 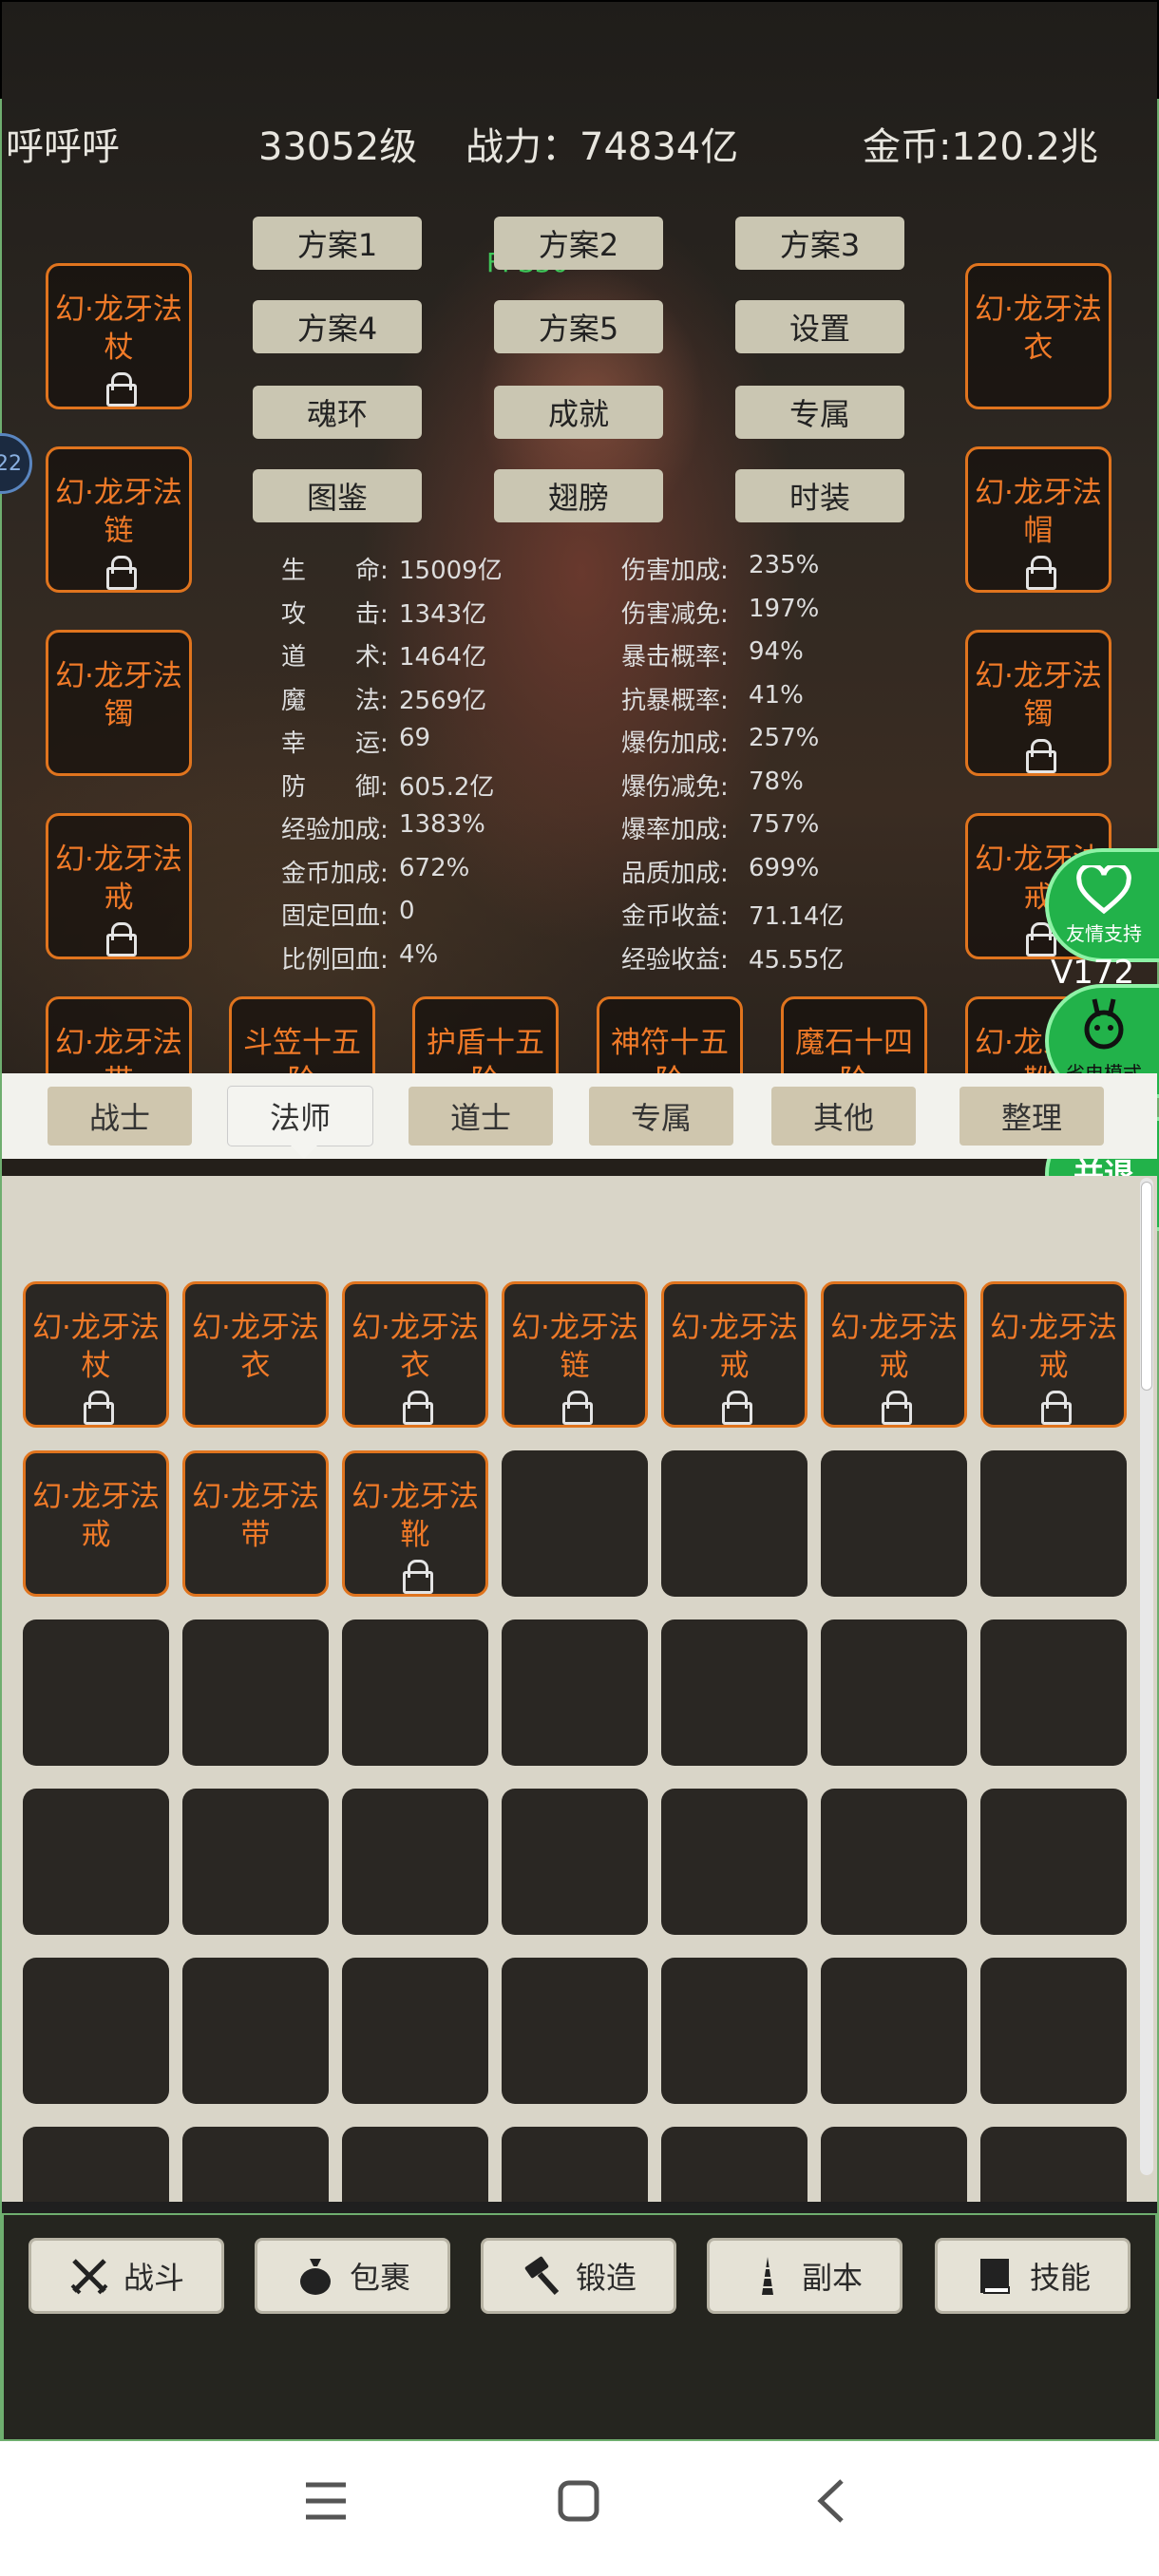 I want to click on left-equip-slot: 幻·龙牙法镯, so click(x=119, y=703).